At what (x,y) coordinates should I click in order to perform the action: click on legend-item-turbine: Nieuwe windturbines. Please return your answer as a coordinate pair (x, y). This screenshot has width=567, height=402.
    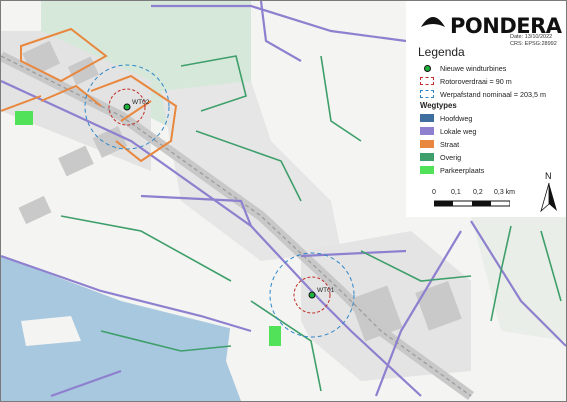
    Looking at the image, I should click on (463, 68).